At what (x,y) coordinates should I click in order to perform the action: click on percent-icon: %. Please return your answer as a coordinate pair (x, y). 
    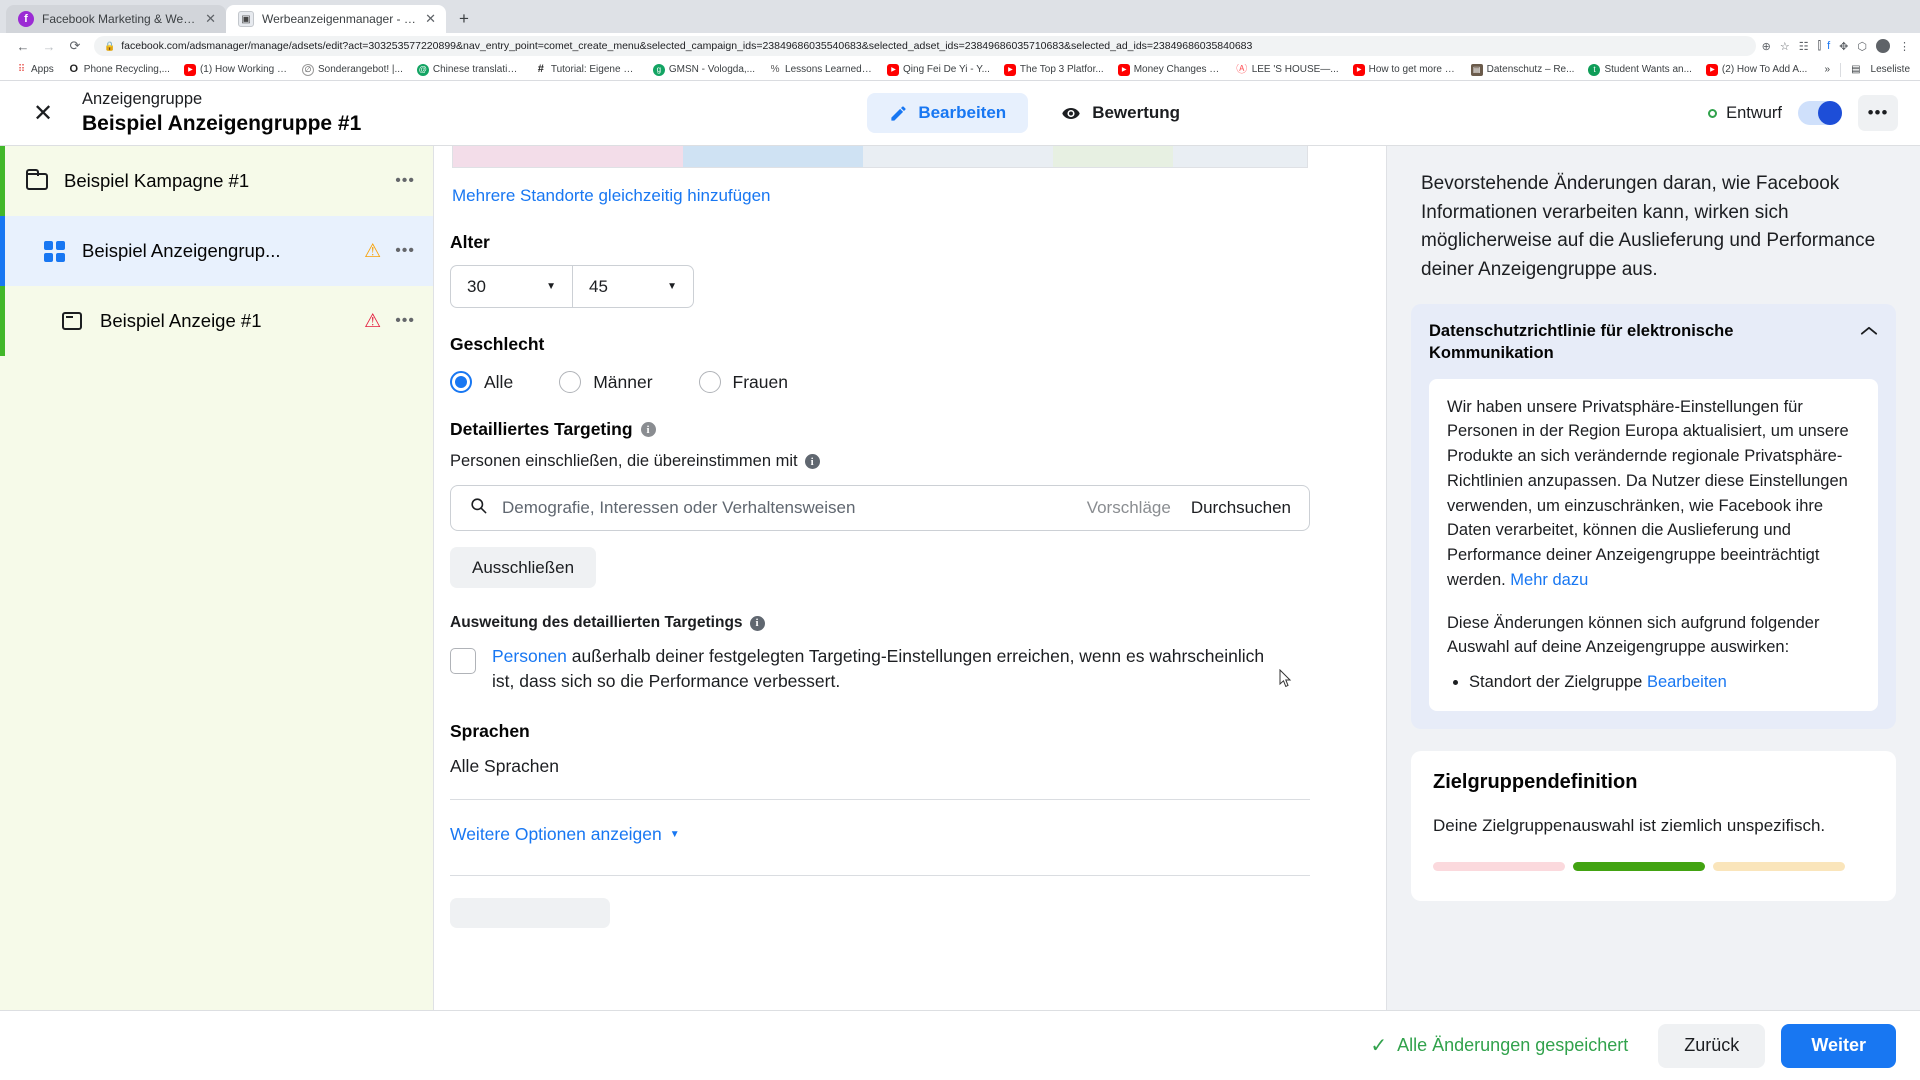
    Looking at the image, I should click on (775, 69).